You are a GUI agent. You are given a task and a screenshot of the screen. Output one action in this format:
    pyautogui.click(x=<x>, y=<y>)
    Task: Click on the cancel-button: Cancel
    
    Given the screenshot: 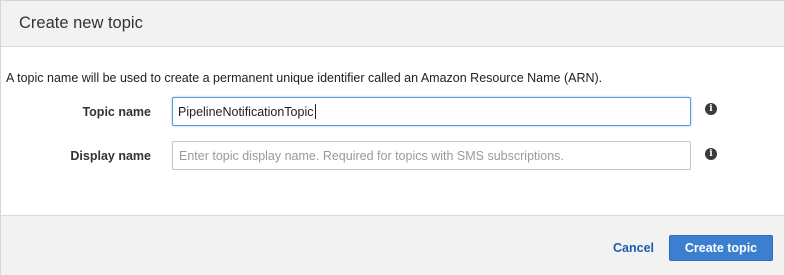 What is the action you would take?
    pyautogui.click(x=633, y=248)
    